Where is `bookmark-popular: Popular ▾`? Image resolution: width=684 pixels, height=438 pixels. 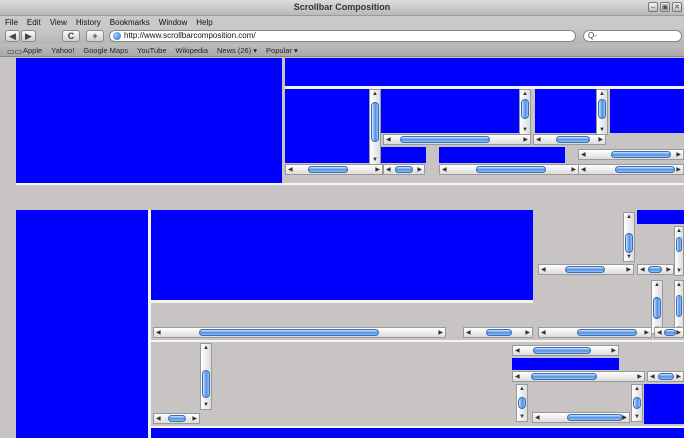 bookmark-popular: Popular ▾ is located at coordinates (282, 50).